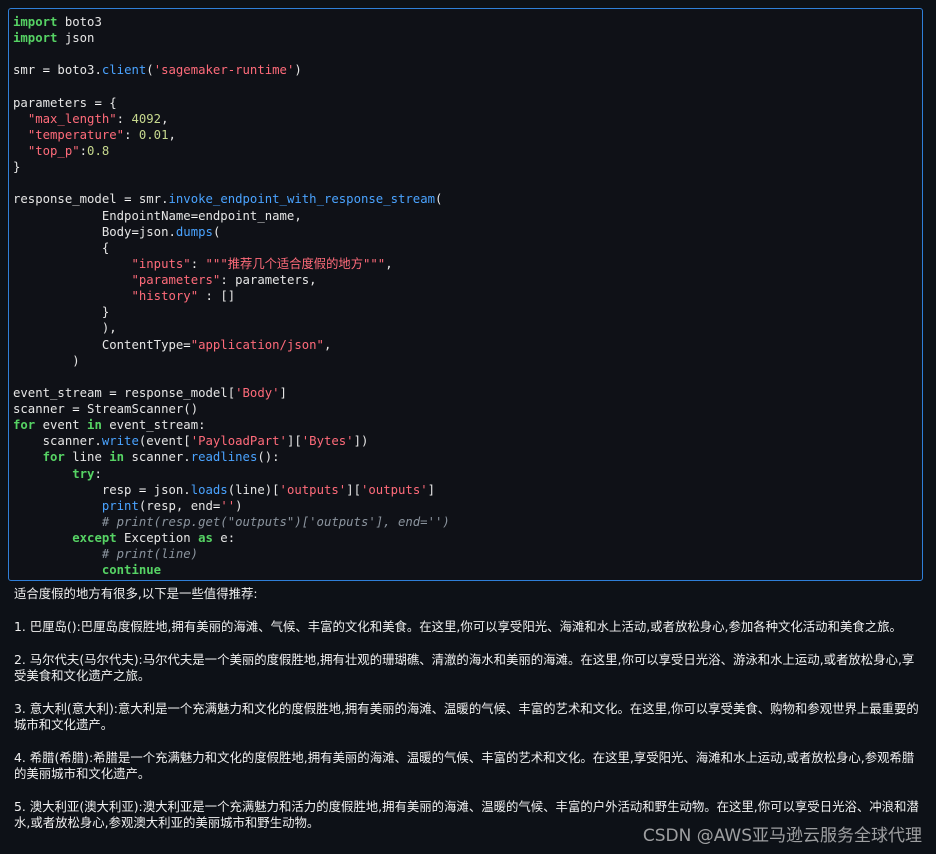 This screenshot has width=936, height=854. What do you see at coordinates (165, 296) in the screenshot?
I see `code-token: "history"` at bounding box center [165, 296].